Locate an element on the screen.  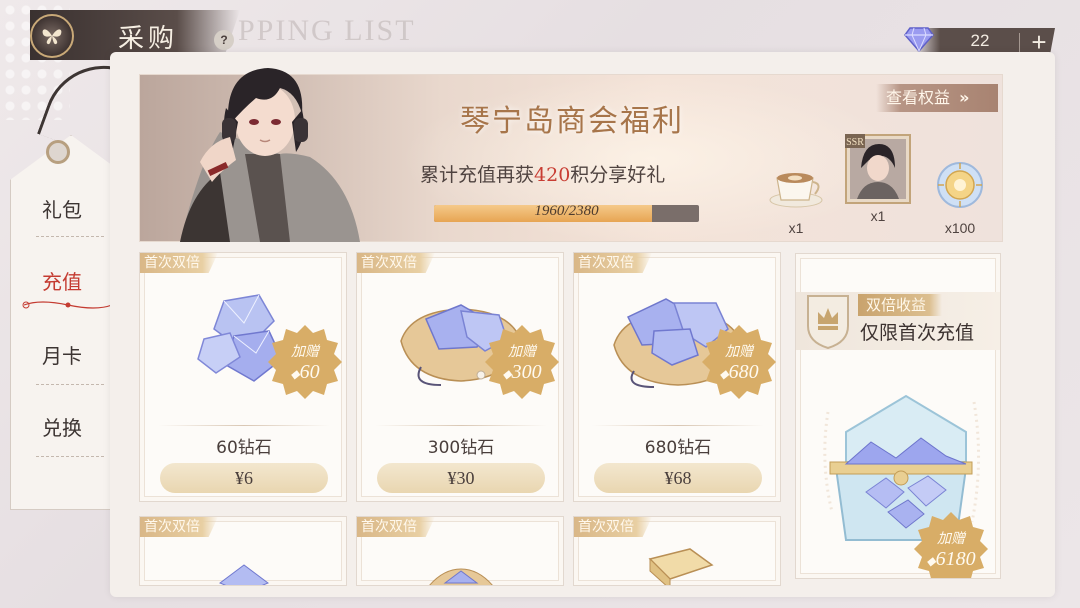
sun-token-icon is located at coordinates (960, 185).